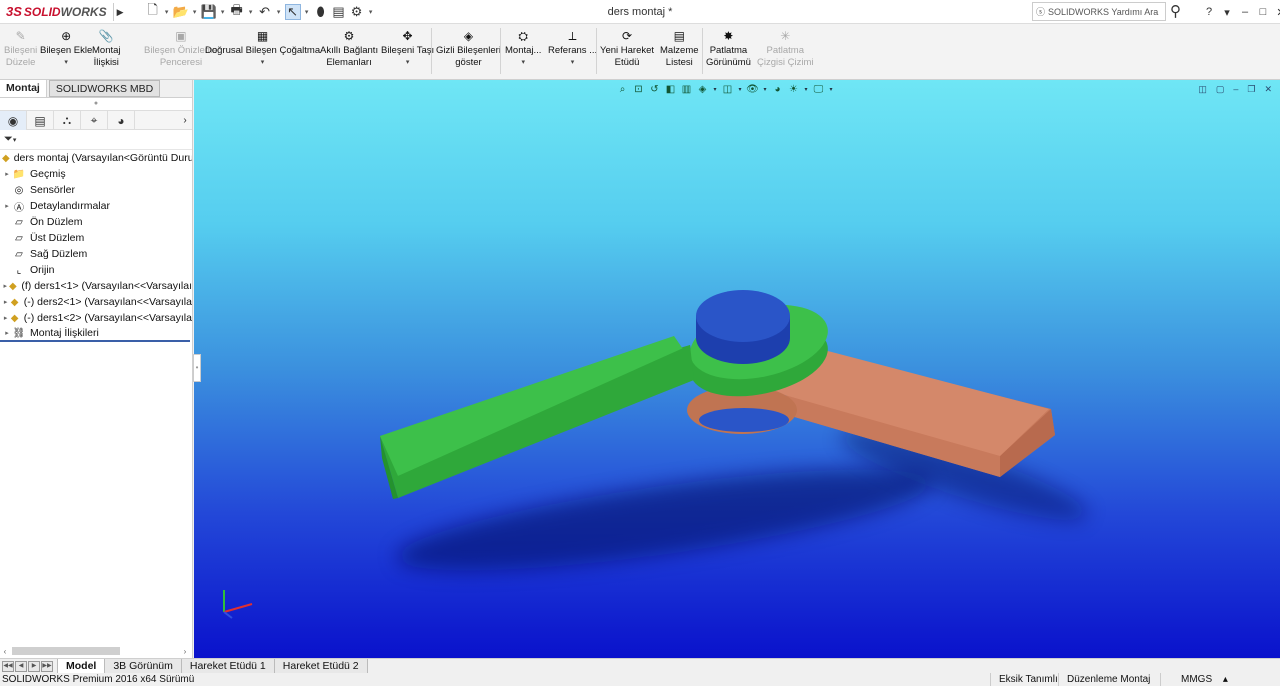 The width and height of the screenshot is (1280, 686). I want to click on view-orientation-icon: ◈, so click(702, 89).